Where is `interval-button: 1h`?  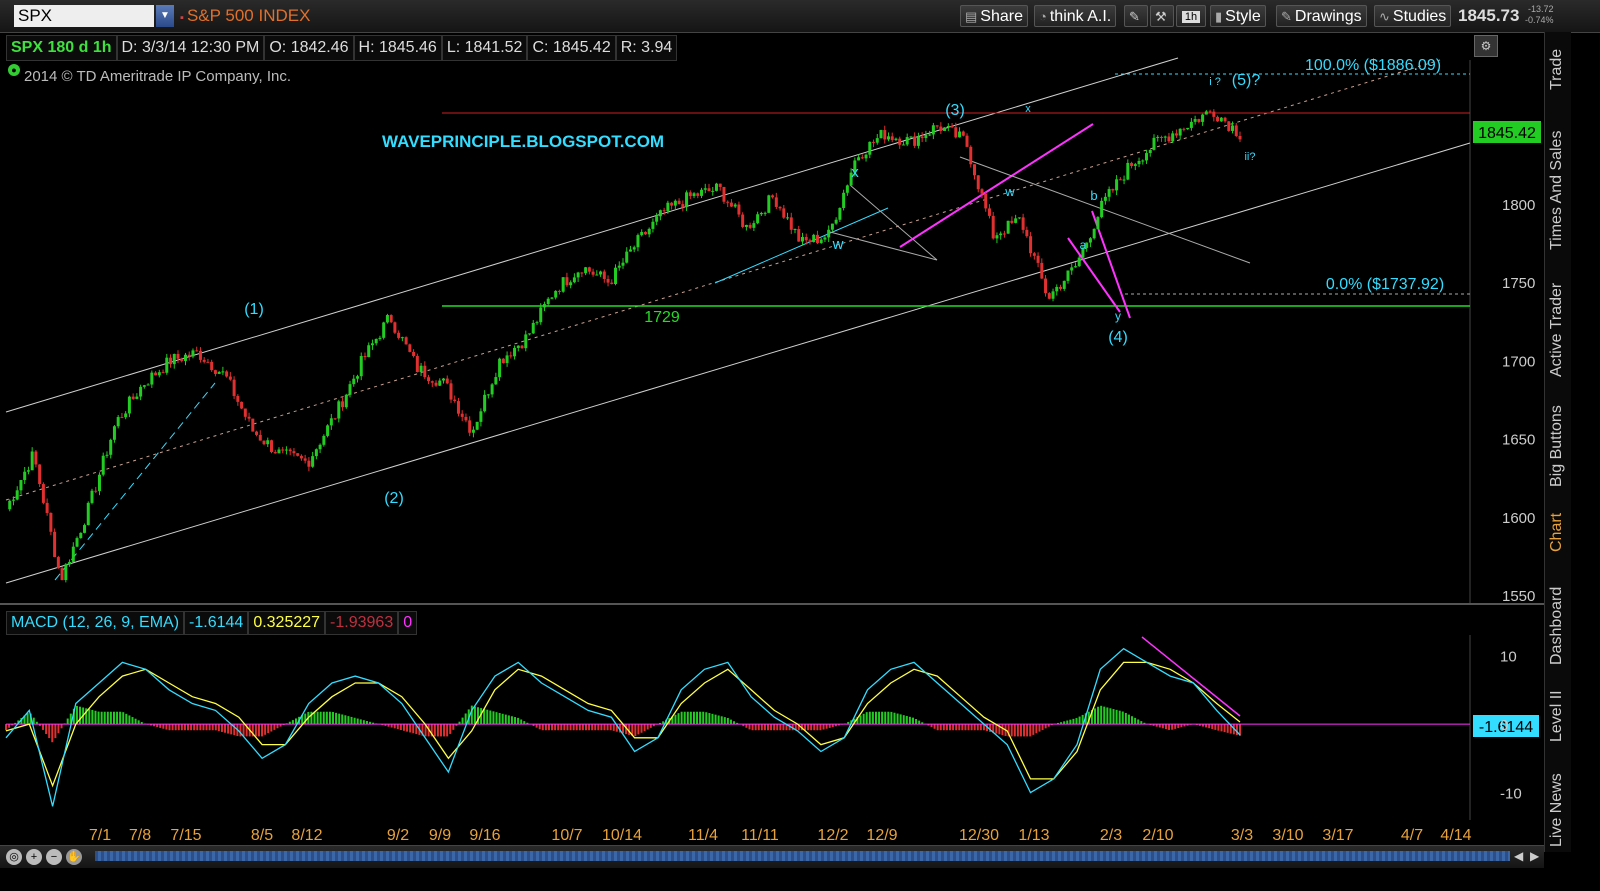
interval-button: 1h is located at coordinates (1191, 16).